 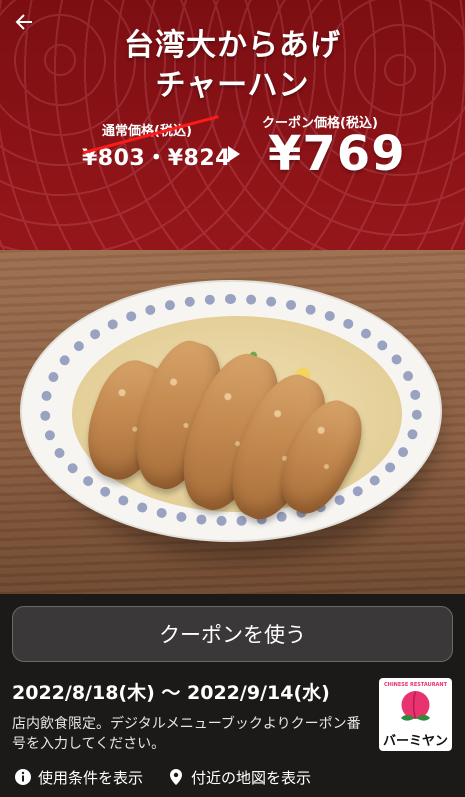 I want to click on product-title-line2: チャーハン, so click(x=232, y=85).